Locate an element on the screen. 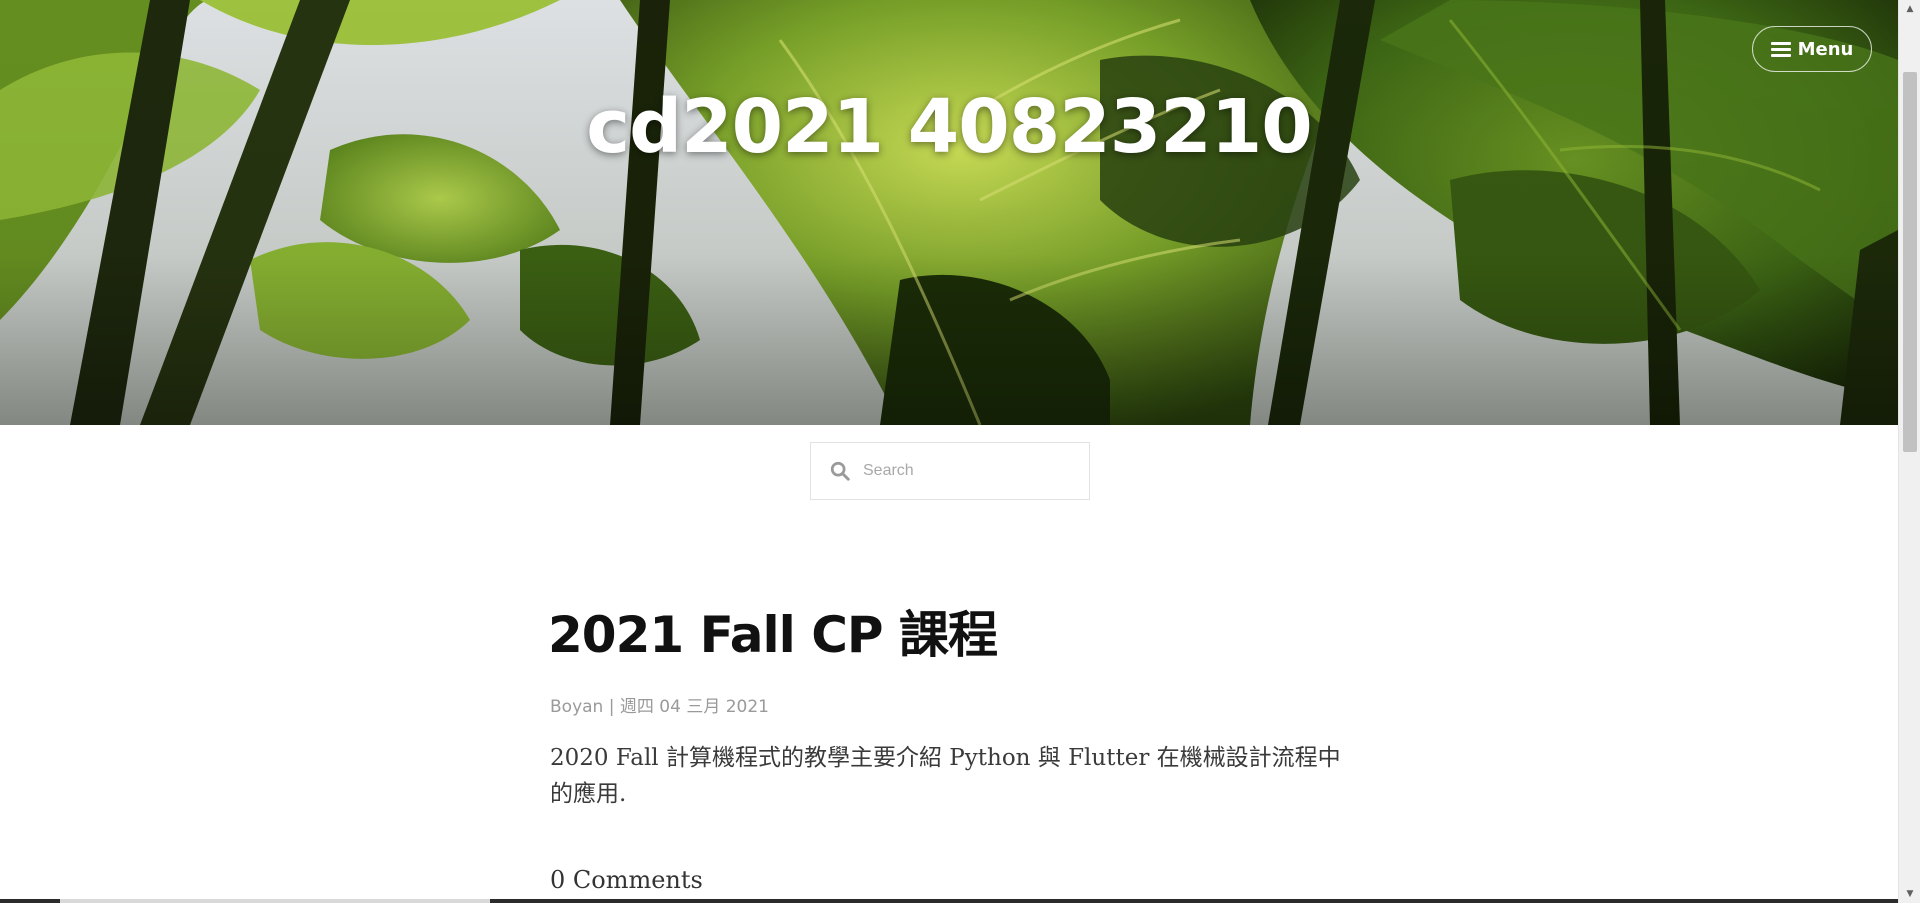 The width and height of the screenshot is (1920, 903). post-title: 2021 Fall CP 課程 is located at coordinates (773, 635).